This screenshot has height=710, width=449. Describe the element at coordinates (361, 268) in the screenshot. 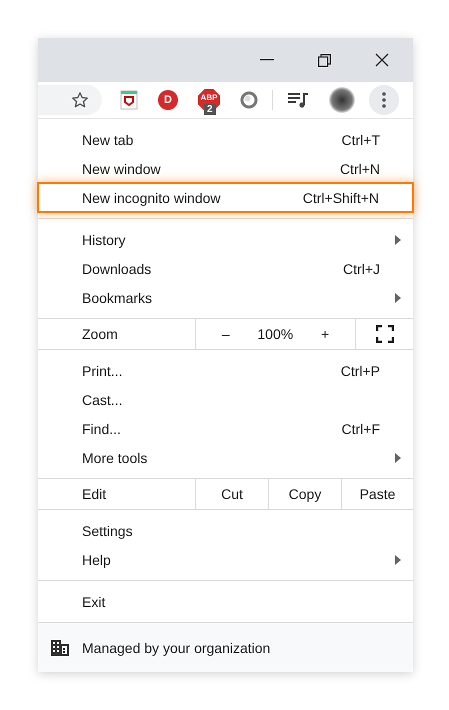

I see `shortcut-label: Ctrl+J` at that location.